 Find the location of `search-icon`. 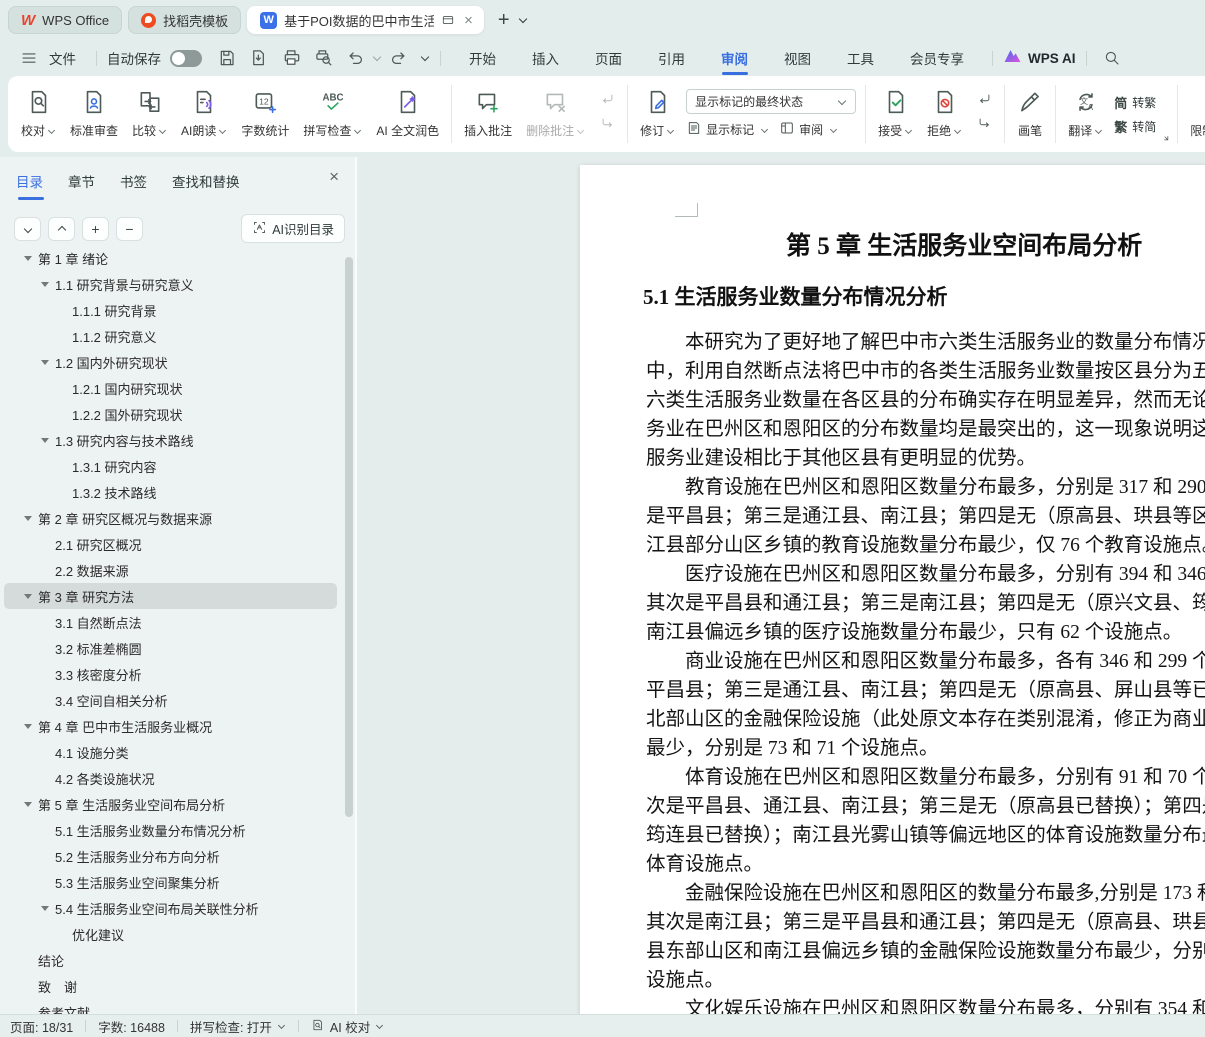

search-icon is located at coordinates (1112, 58).